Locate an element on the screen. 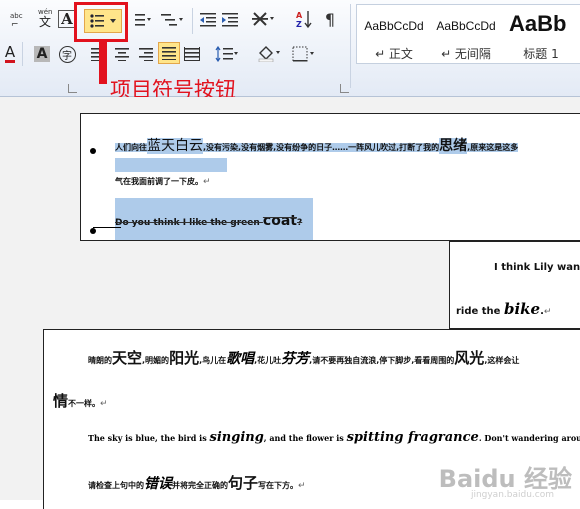  numbering-button is located at coordinates (142, 20).